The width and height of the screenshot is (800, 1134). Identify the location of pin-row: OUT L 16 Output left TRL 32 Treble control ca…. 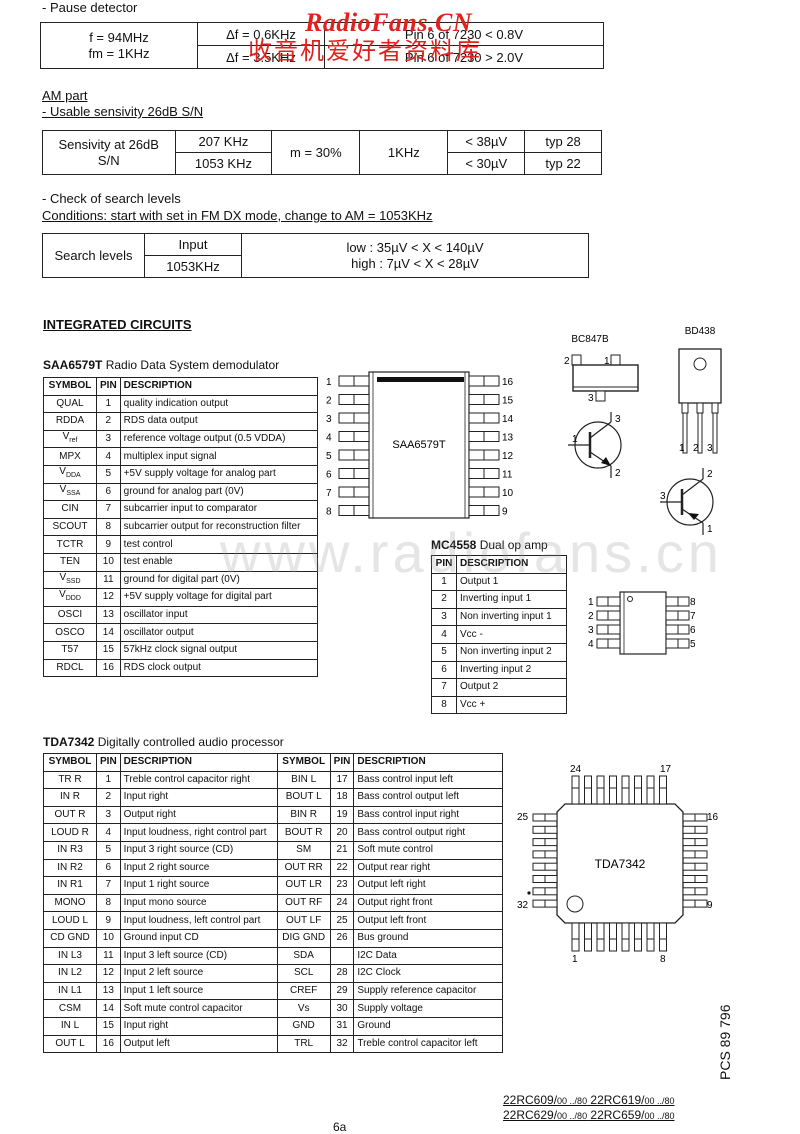
(273, 1044).